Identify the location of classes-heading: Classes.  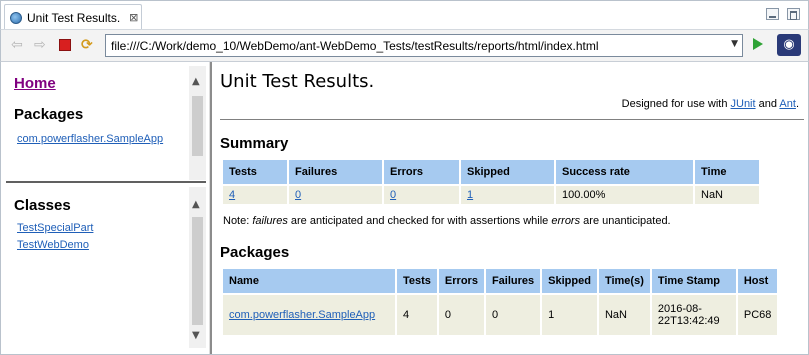
(42, 205).